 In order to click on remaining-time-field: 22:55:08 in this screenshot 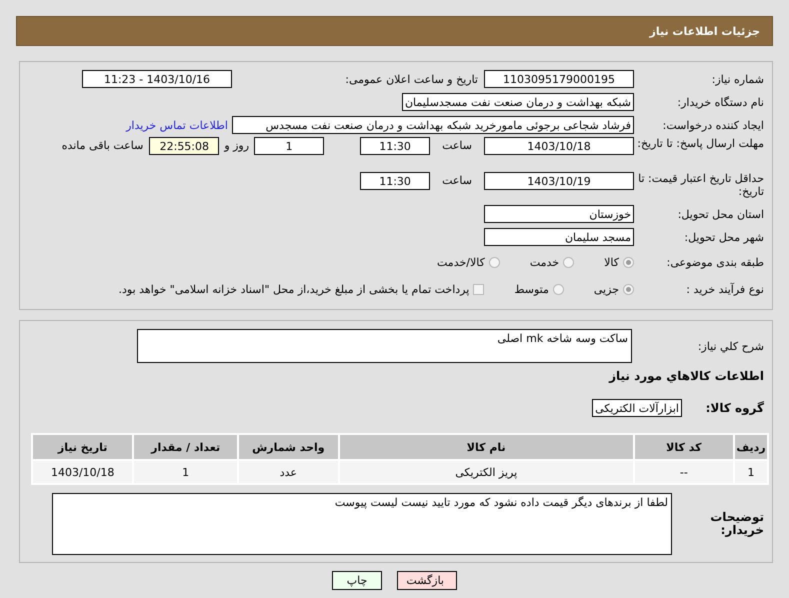, I will do `click(184, 146)`.